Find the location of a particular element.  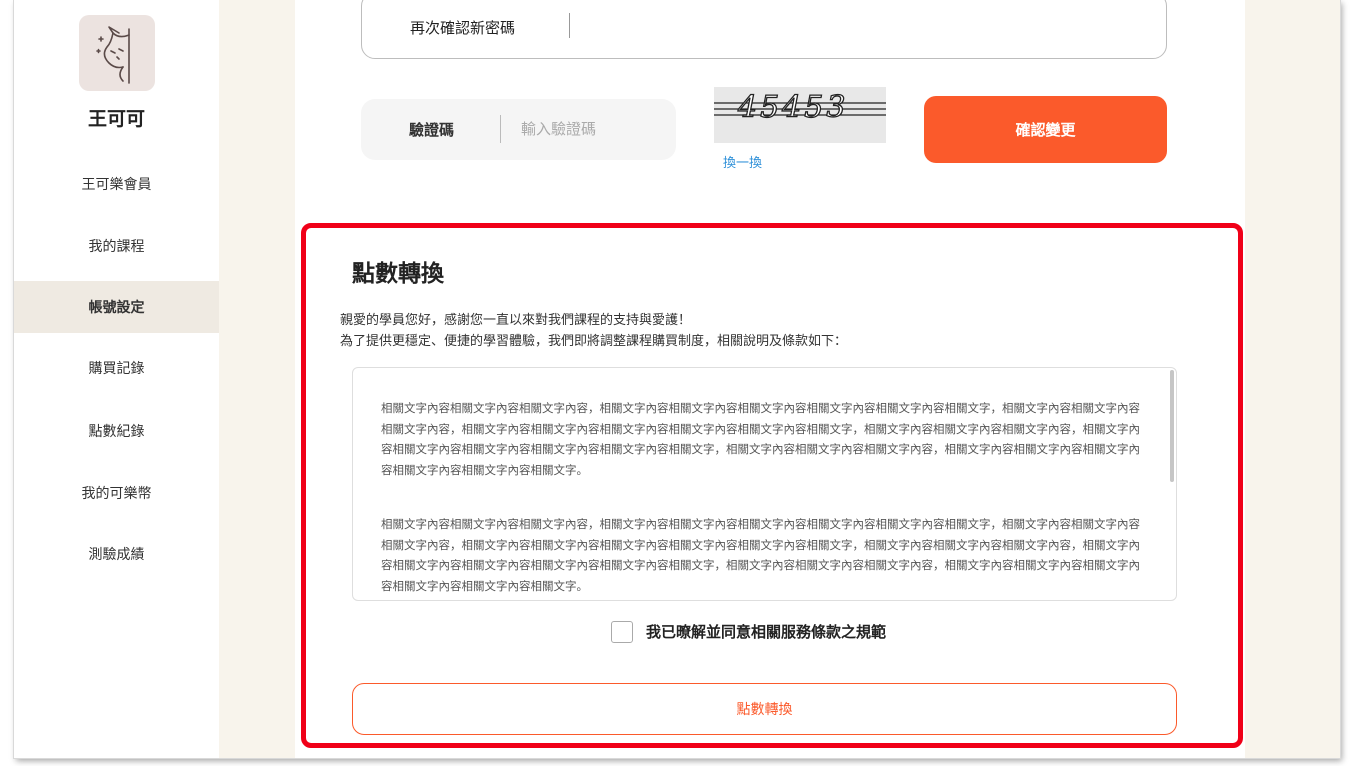

sidebar-item-label: 我的可樂幣 is located at coordinates (116, 494).